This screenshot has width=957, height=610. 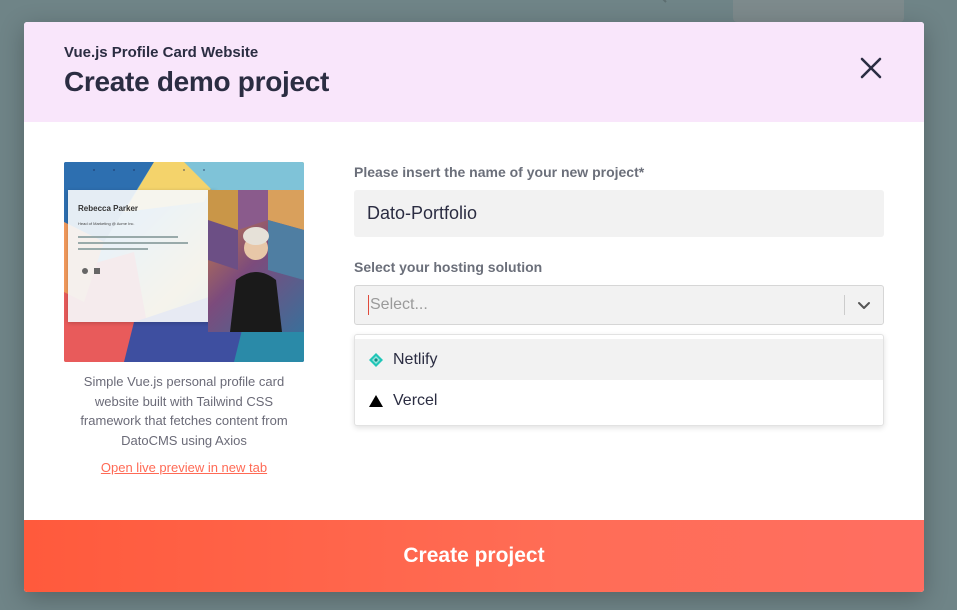 What do you see at coordinates (368, 305) in the screenshot?
I see `text-cursor` at bounding box center [368, 305].